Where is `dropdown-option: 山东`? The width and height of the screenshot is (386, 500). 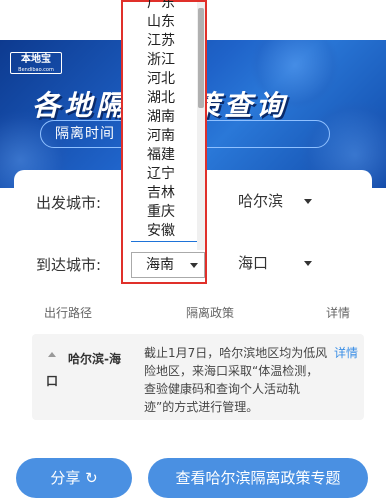 dropdown-option: 山东 is located at coordinates (164, 22).